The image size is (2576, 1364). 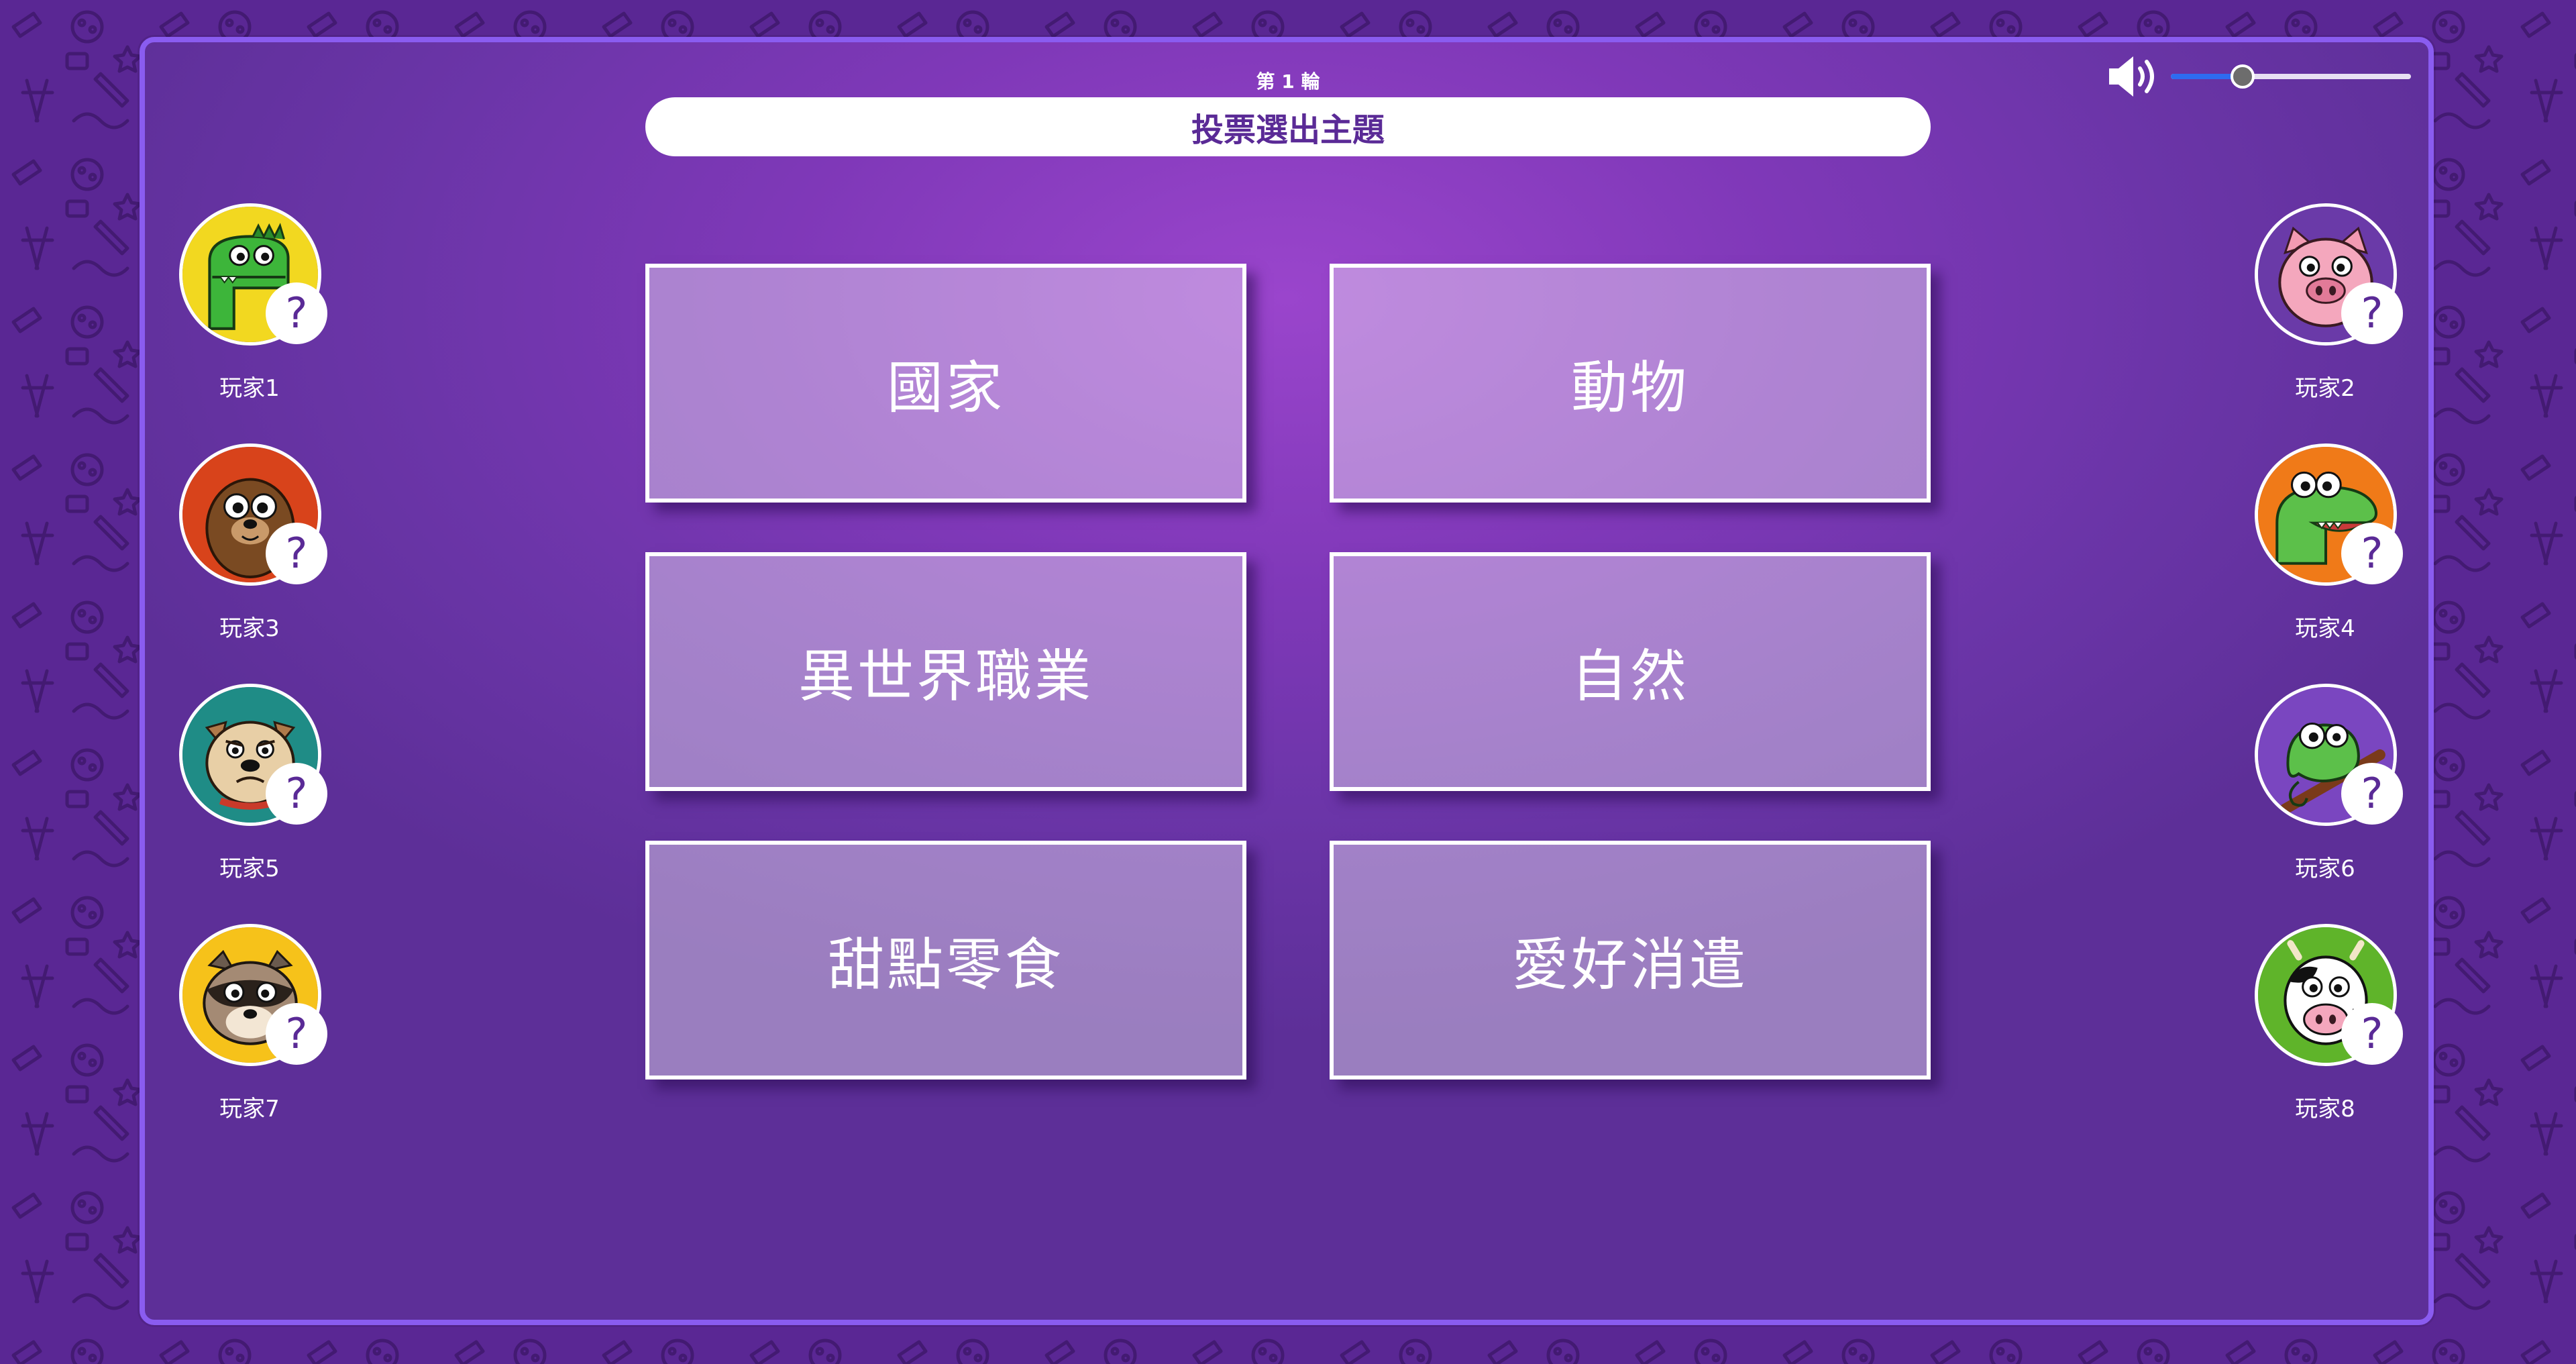 What do you see at coordinates (1629, 965) in the screenshot?
I see `topic-label: 愛好消遣` at bounding box center [1629, 965].